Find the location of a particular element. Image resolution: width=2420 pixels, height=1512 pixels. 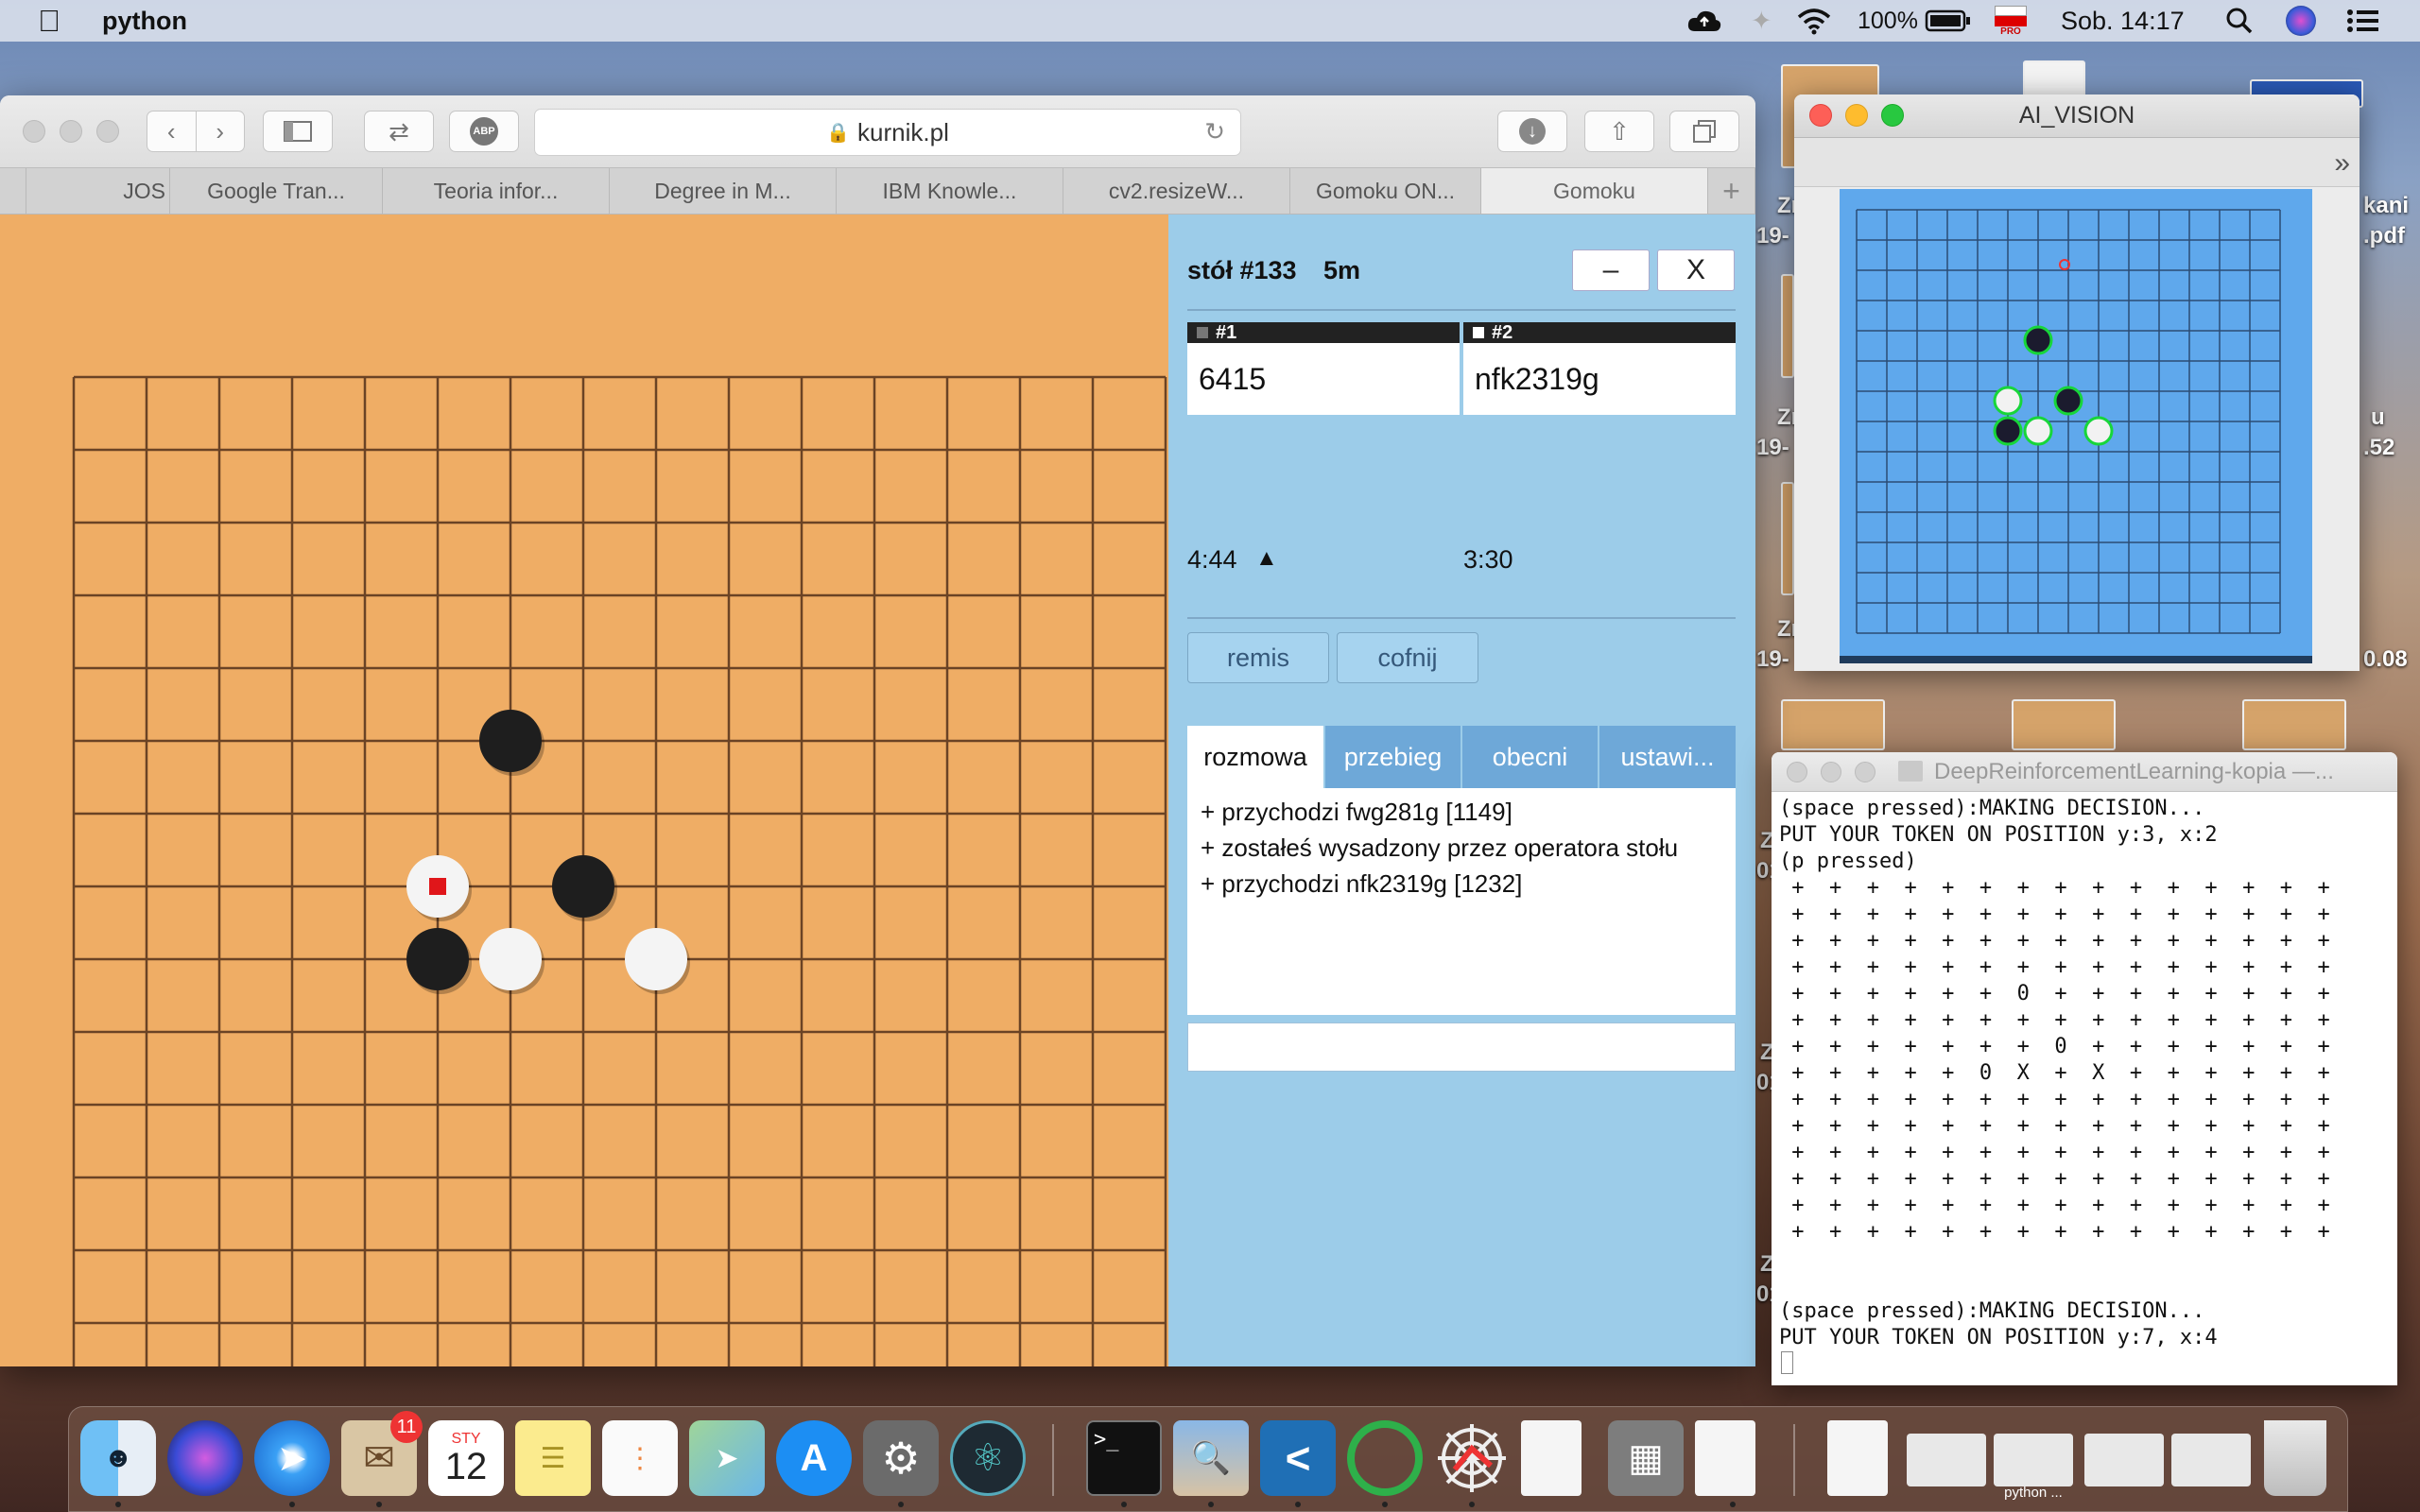

black-square-icon is located at coordinates (1203, 332).